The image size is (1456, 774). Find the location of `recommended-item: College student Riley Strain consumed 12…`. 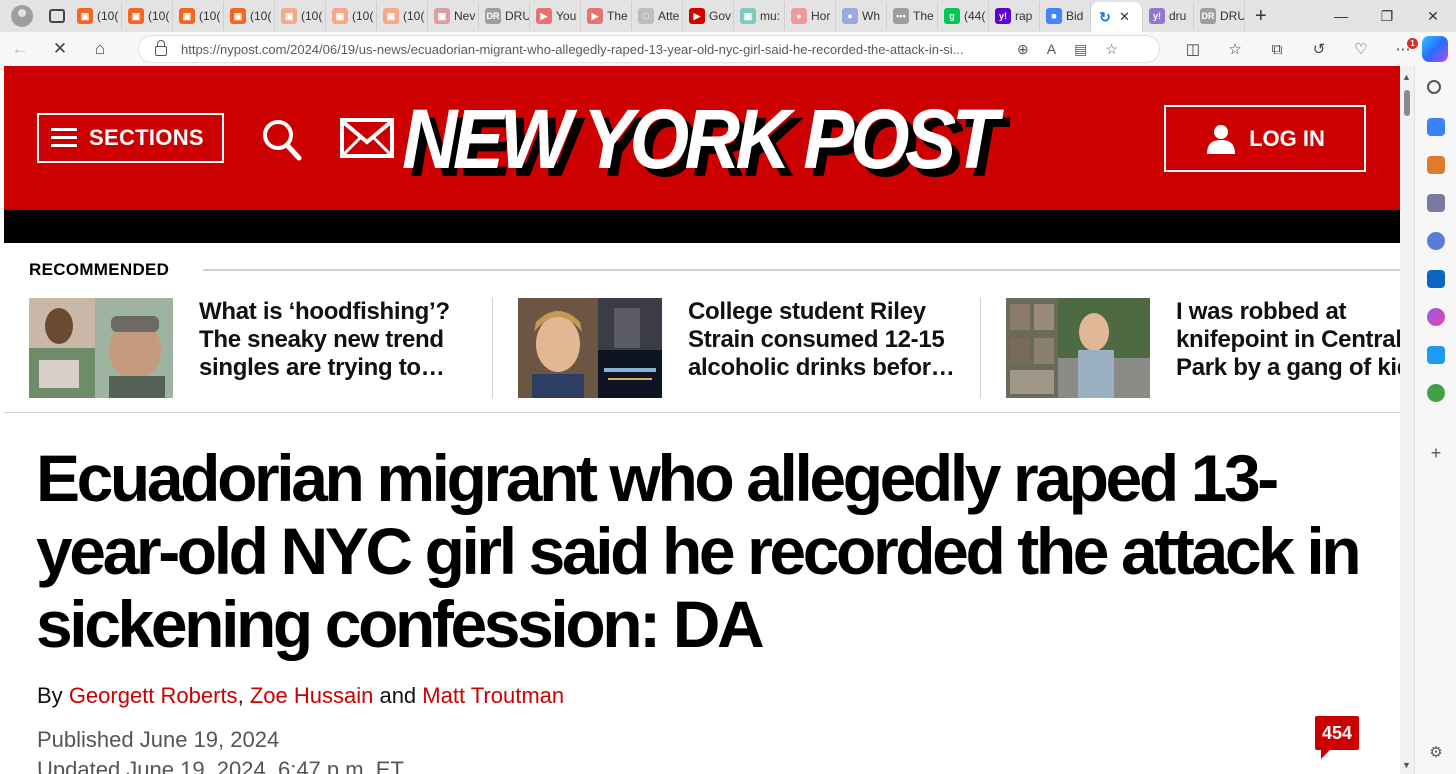

recommended-item: College student Riley Strain consumed 12… is located at coordinates (743, 348).